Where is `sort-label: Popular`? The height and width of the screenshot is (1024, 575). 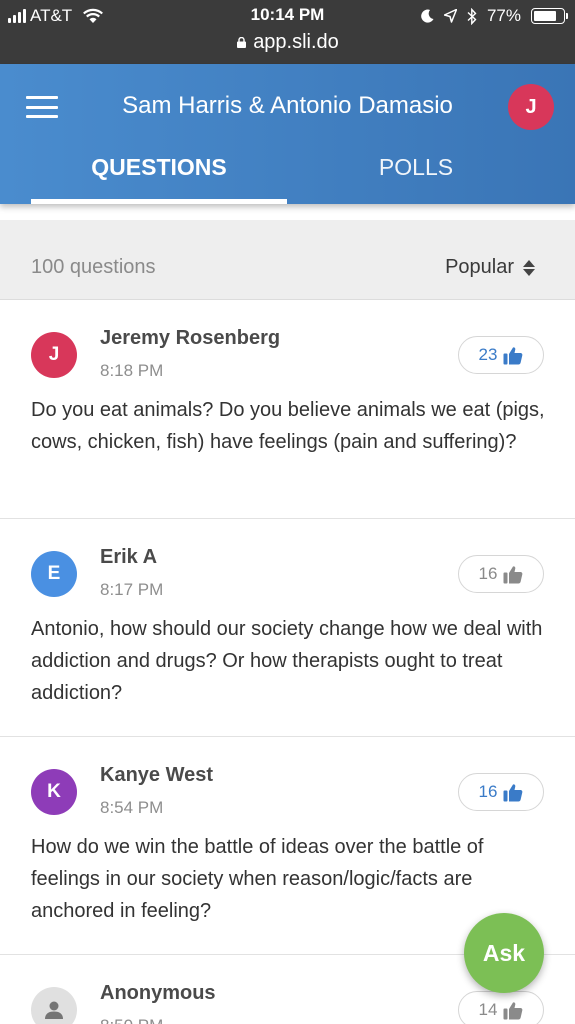
sort-label: Popular is located at coordinates (479, 267).